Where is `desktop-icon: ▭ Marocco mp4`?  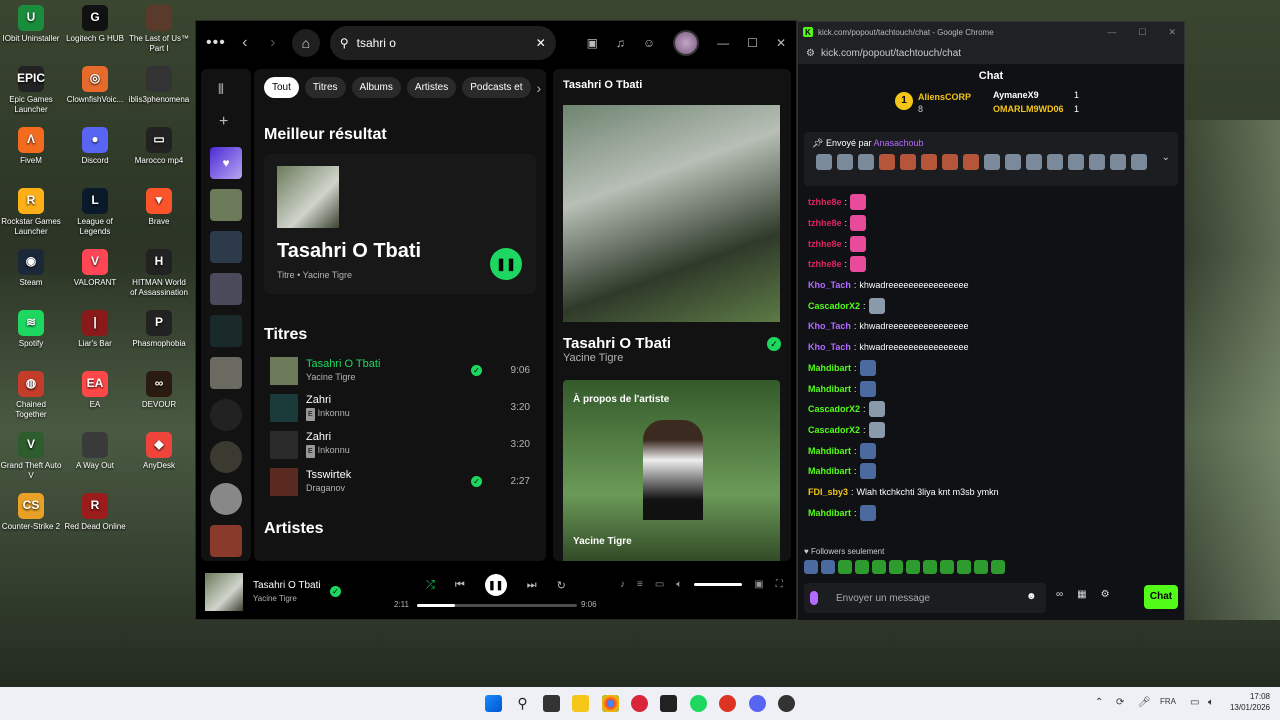
desktop-icon: ▭ Marocco mp4 is located at coordinates (159, 146).